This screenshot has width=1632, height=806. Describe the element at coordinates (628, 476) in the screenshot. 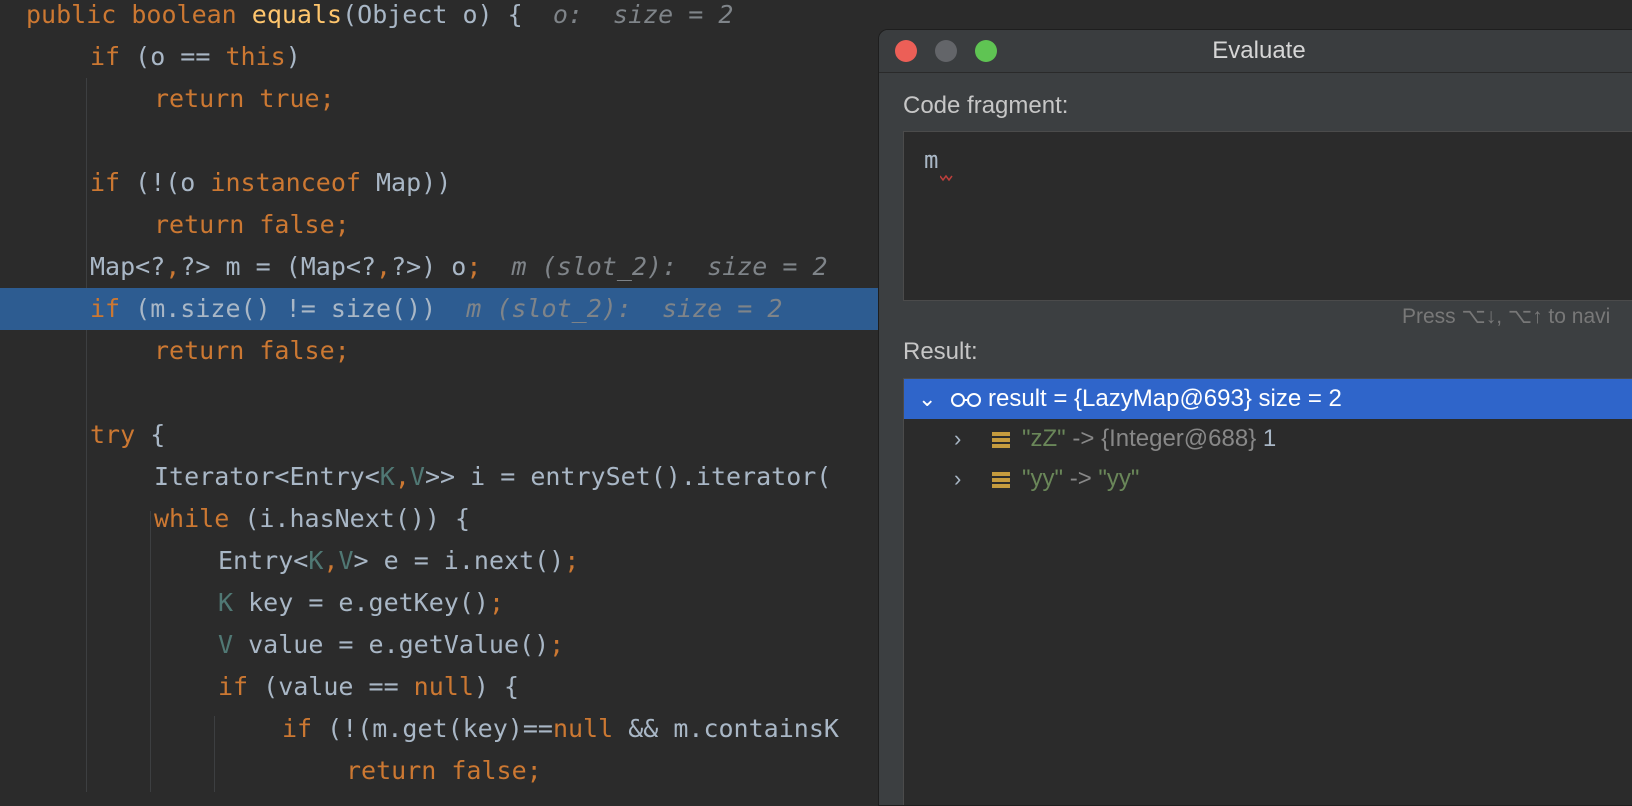

I see `code-token: >> i = entrySet().iterator(` at that location.